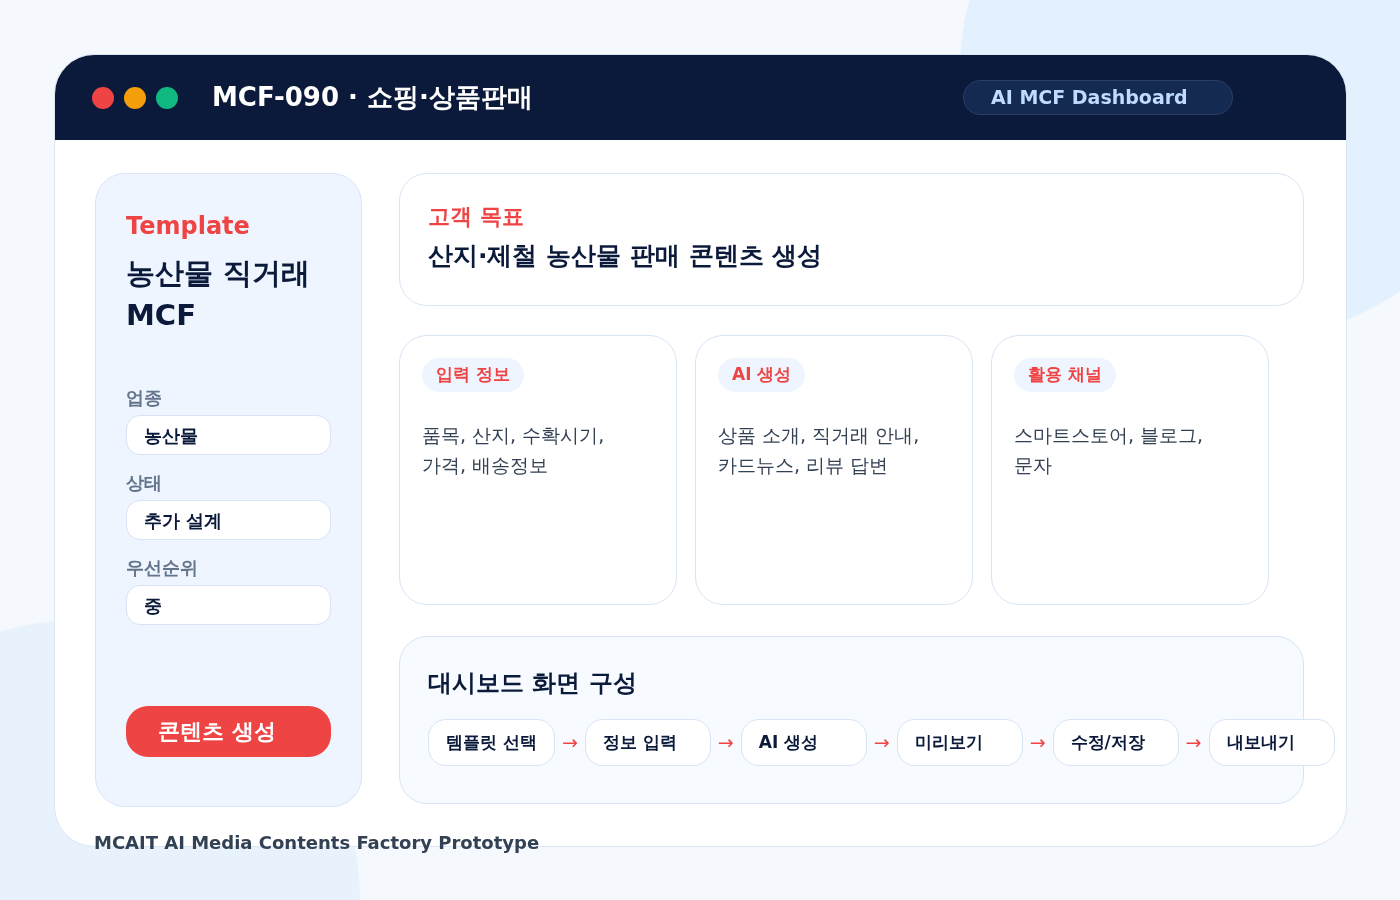 This screenshot has height=900, width=1400. I want to click on step-chip: 내보내기, so click(1271, 742).